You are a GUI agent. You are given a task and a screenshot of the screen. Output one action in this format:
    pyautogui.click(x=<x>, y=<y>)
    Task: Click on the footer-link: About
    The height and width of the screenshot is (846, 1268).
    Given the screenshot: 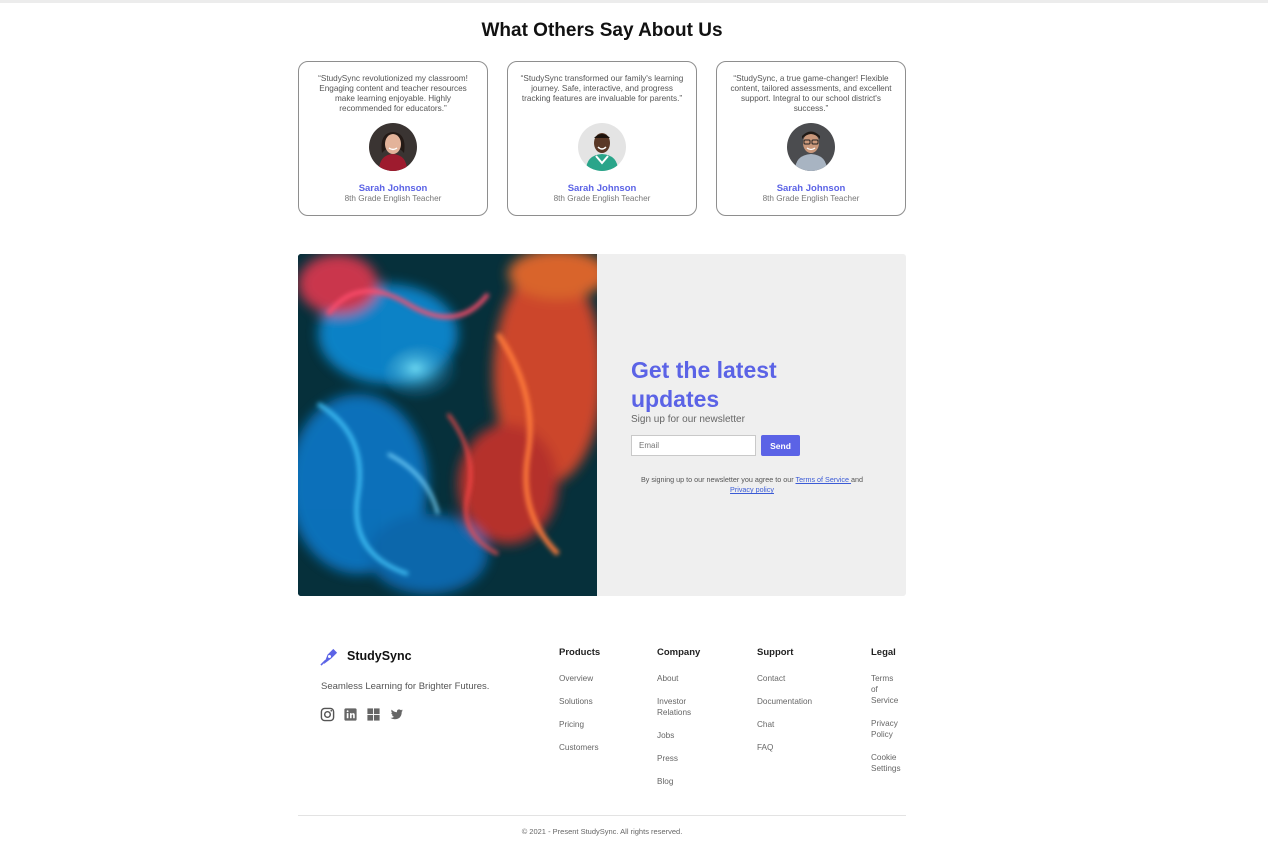 What is the action you would take?
    pyautogui.click(x=689, y=678)
    